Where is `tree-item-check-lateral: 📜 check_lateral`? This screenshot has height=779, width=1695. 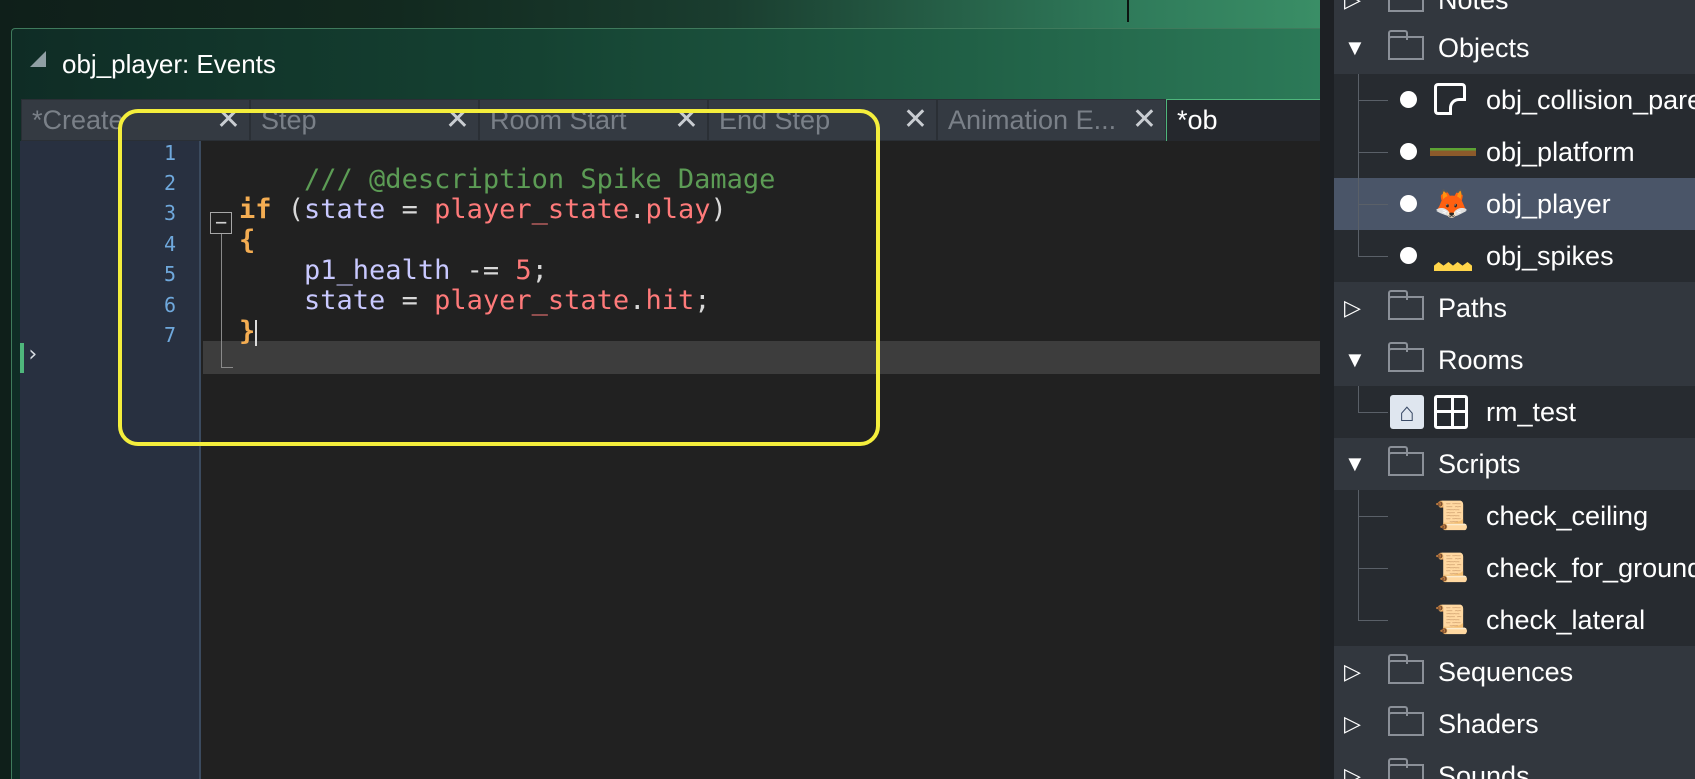
tree-item-check-lateral: 📜 check_lateral is located at coordinates (1514, 620).